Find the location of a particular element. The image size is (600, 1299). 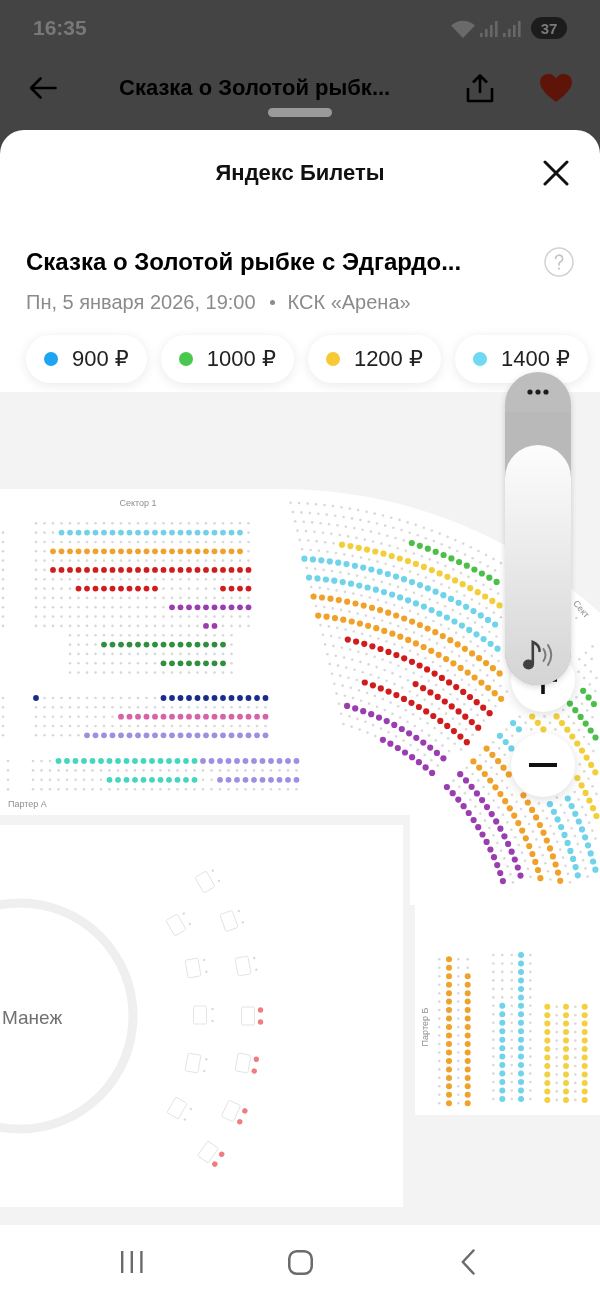

sector-label: Партер А is located at coordinates (27, 804).